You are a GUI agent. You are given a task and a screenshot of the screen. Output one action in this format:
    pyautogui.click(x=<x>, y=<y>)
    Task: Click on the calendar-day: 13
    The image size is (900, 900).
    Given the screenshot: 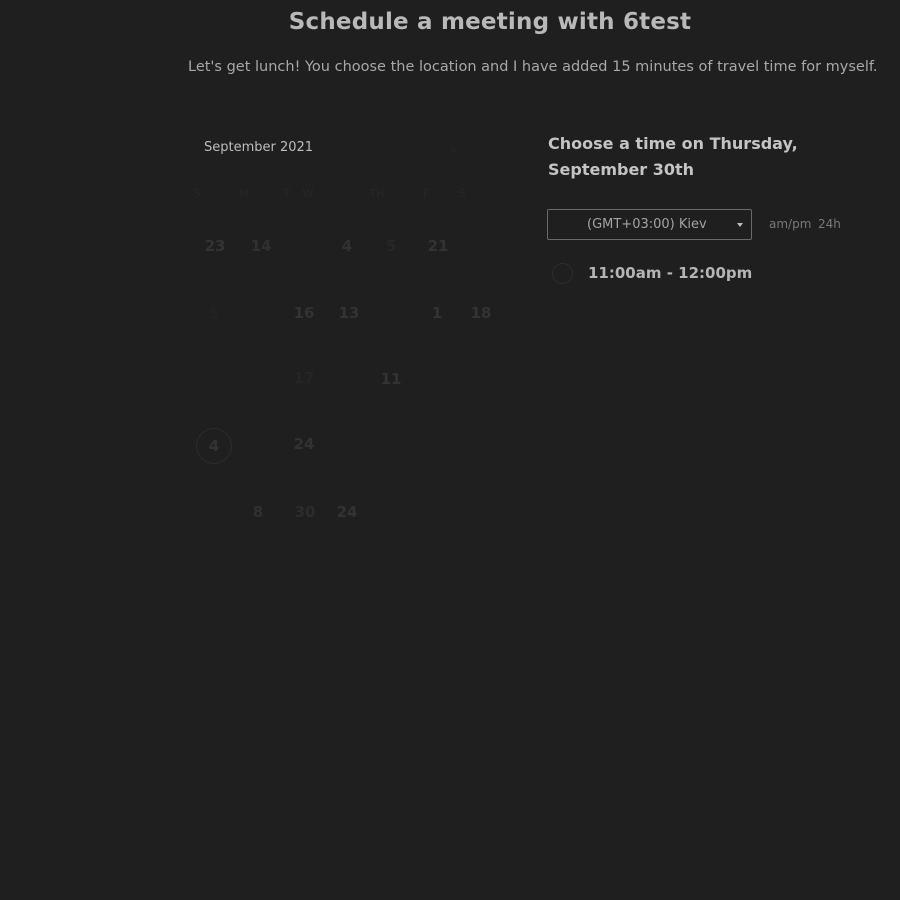 What is the action you would take?
    pyautogui.click(x=349, y=313)
    